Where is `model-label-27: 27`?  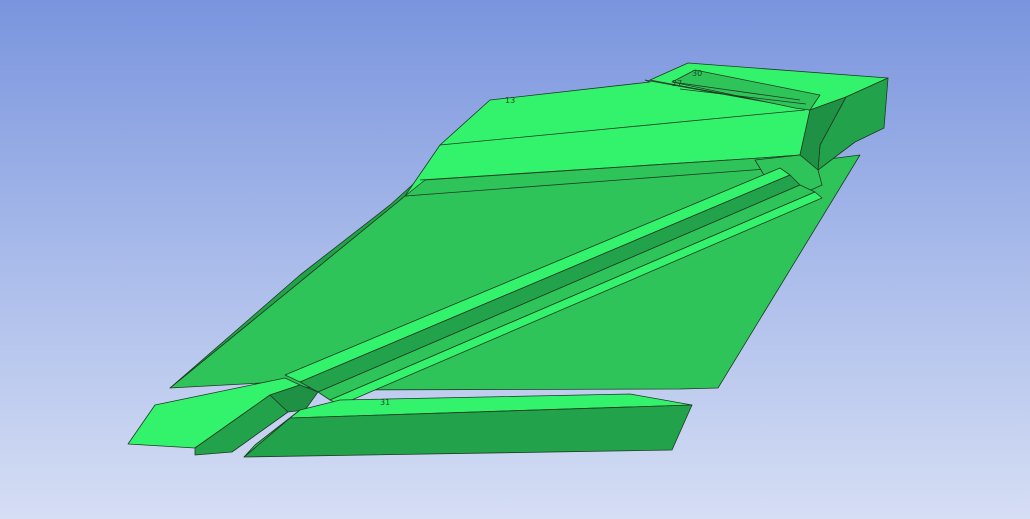
model-label-27: 27 is located at coordinates (677, 83).